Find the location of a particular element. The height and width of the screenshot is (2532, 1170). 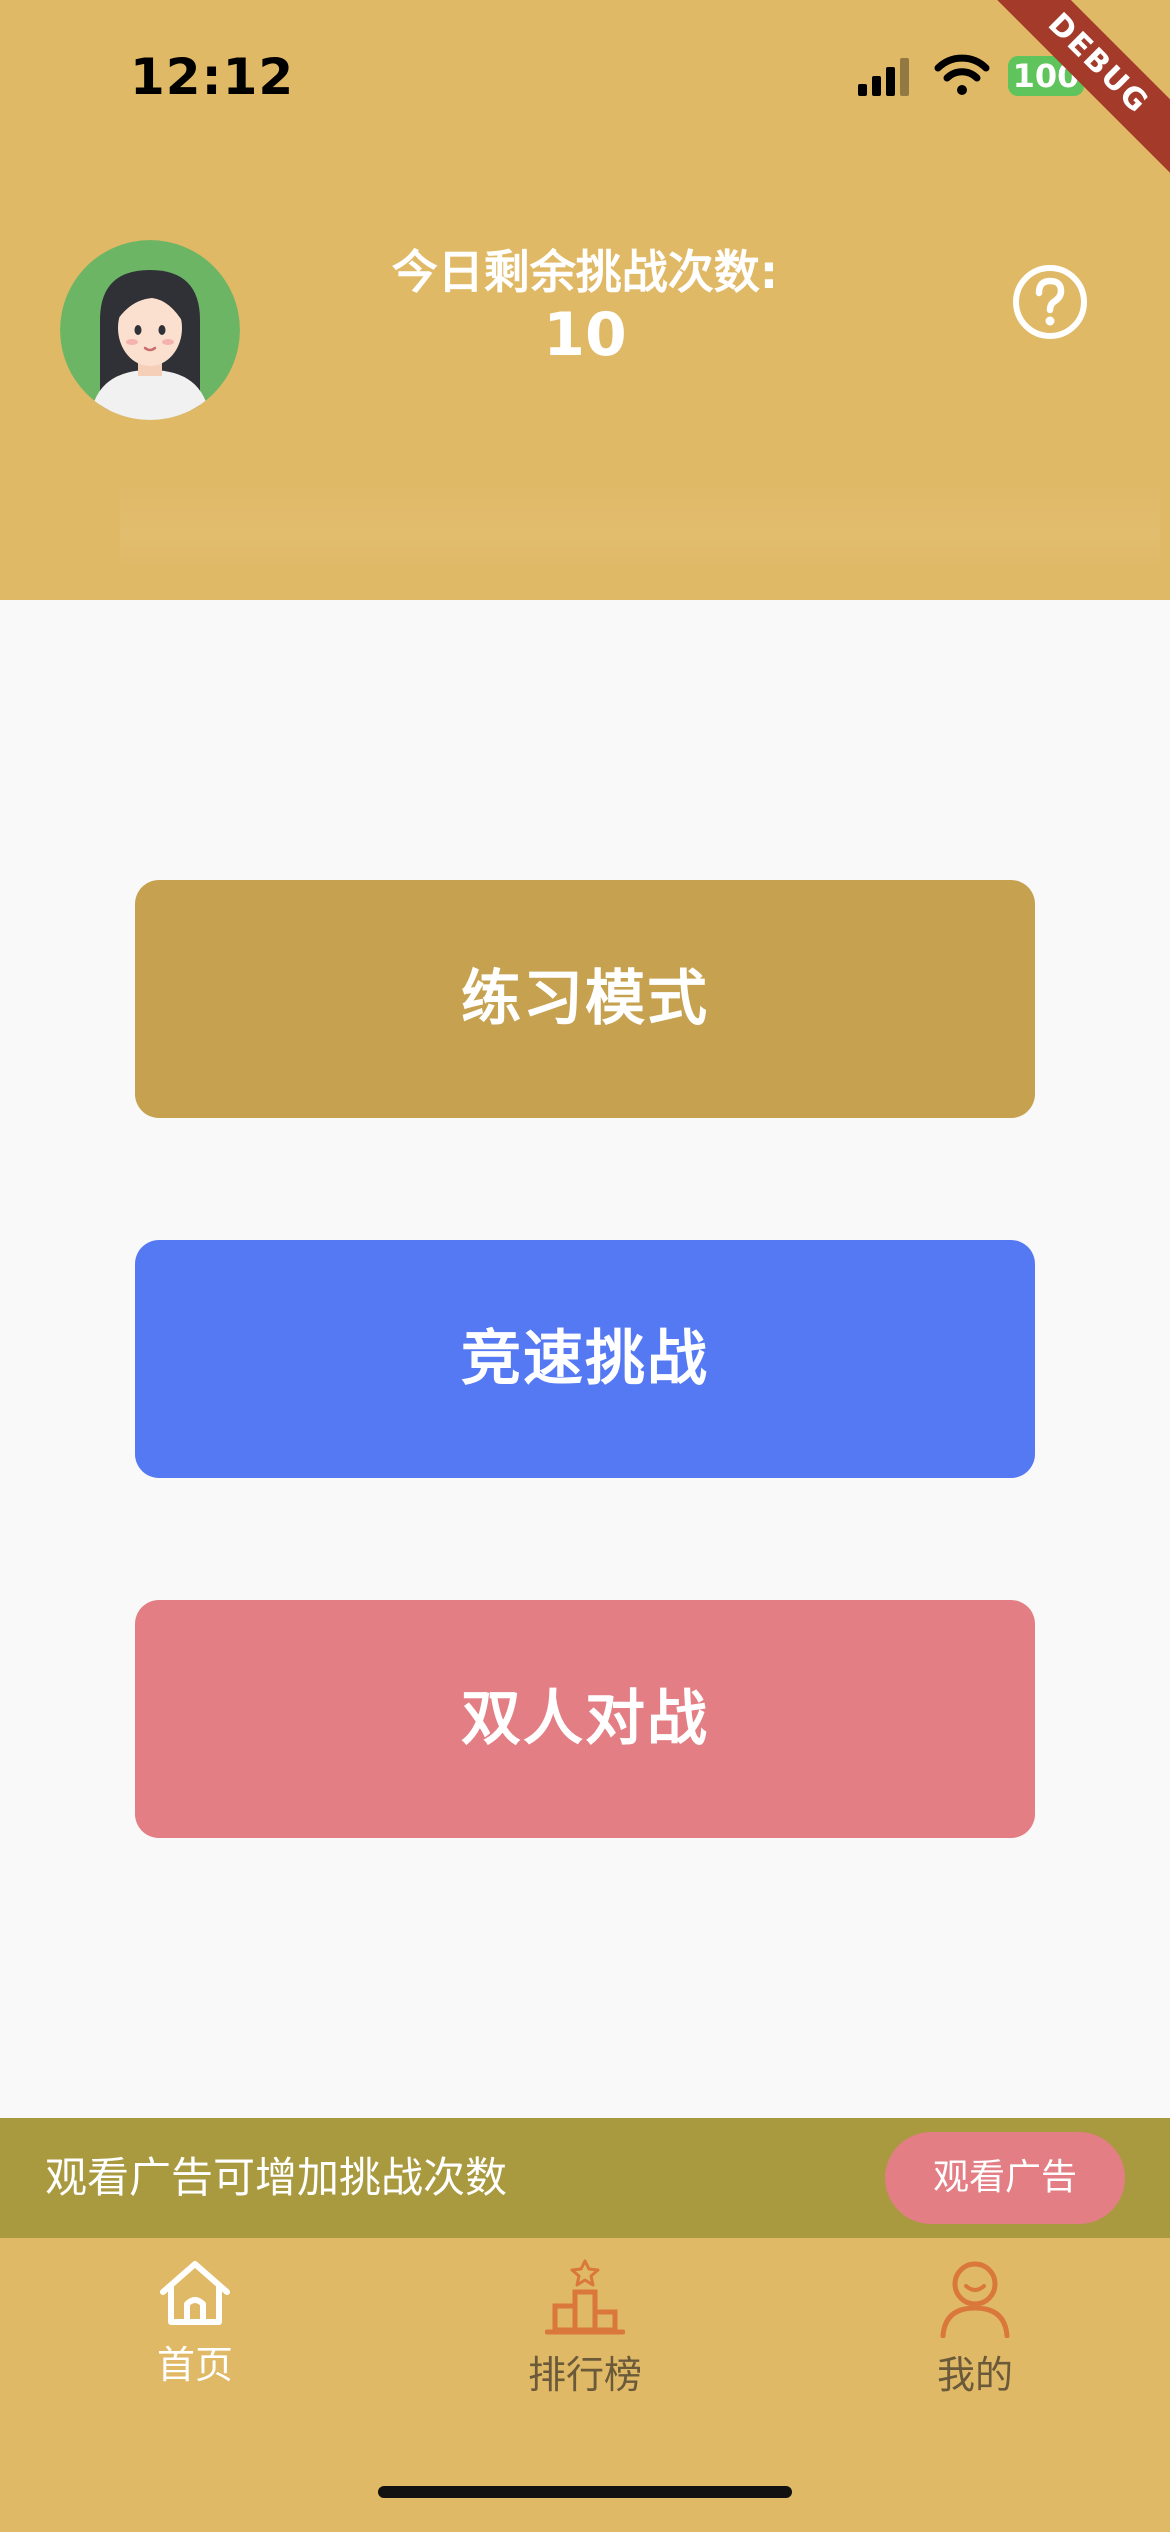

nav-tab-home: 首页 is located at coordinates (195, 2338).